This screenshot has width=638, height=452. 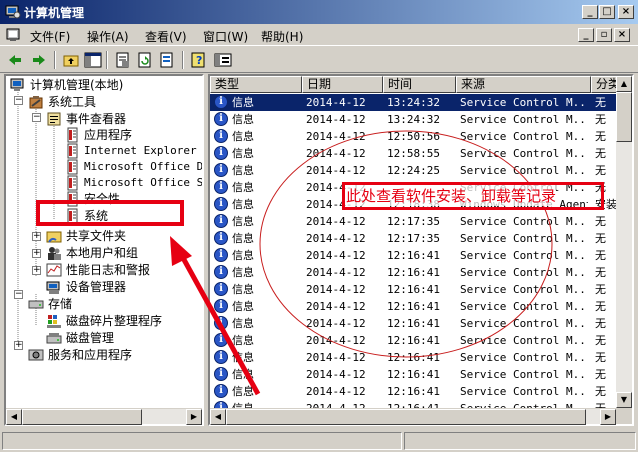 I want to click on mdi-close-button: ×, so click(x=622, y=35).